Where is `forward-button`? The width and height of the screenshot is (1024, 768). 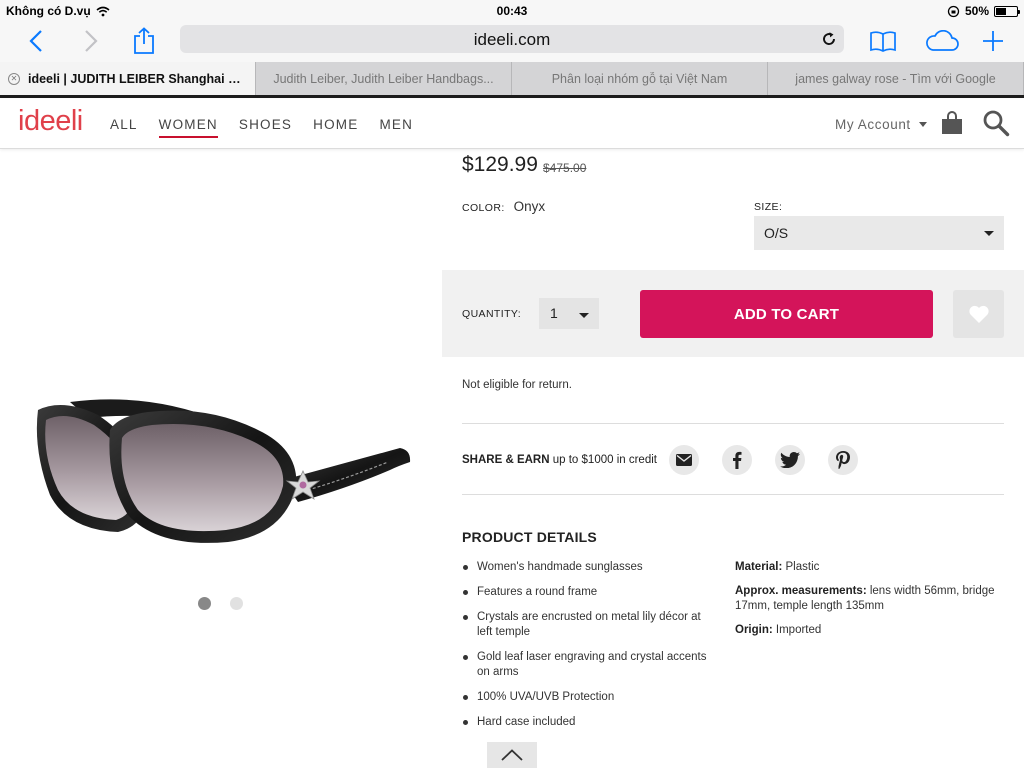
forward-button is located at coordinates (91, 41).